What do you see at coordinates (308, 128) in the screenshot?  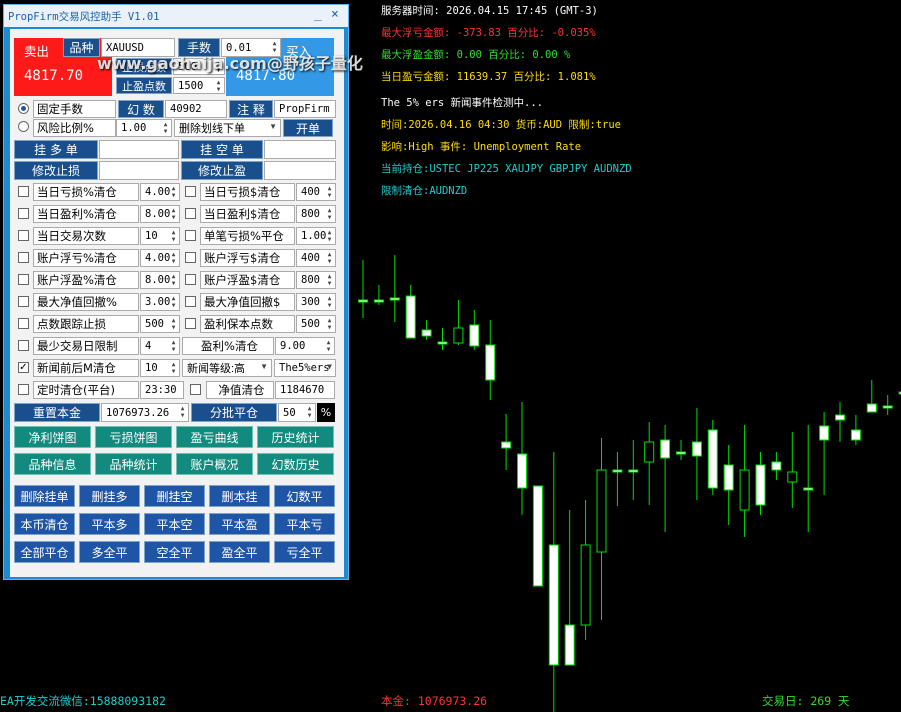 I see `open-order-button: 开单` at bounding box center [308, 128].